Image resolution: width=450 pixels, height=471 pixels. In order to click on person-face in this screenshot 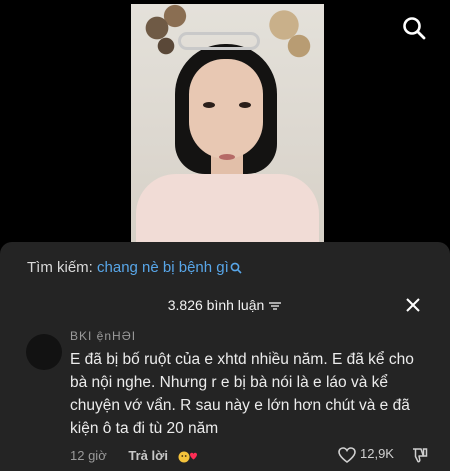, I will do `click(226, 109)`.